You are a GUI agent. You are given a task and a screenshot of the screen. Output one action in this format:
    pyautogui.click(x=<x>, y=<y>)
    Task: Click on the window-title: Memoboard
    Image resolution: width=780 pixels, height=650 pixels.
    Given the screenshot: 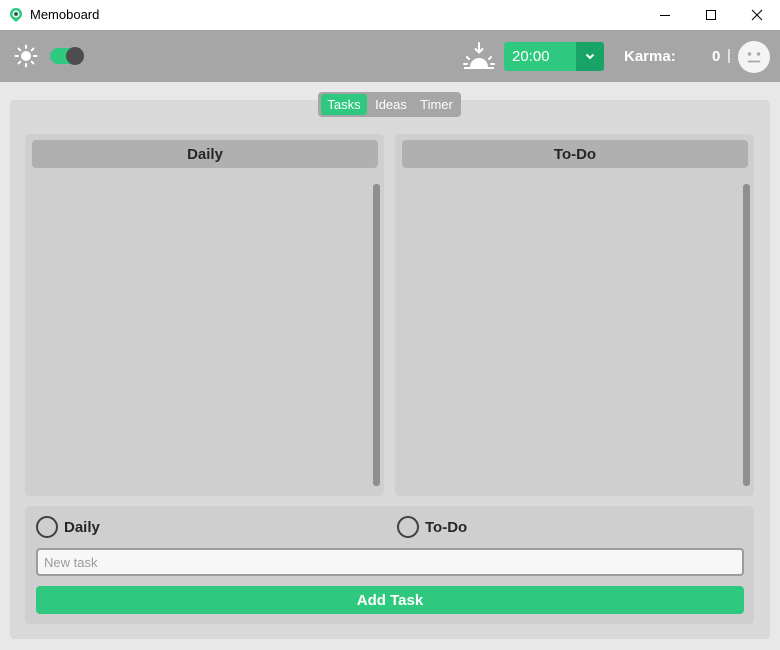 What is the action you would take?
    pyautogui.click(x=65, y=14)
    